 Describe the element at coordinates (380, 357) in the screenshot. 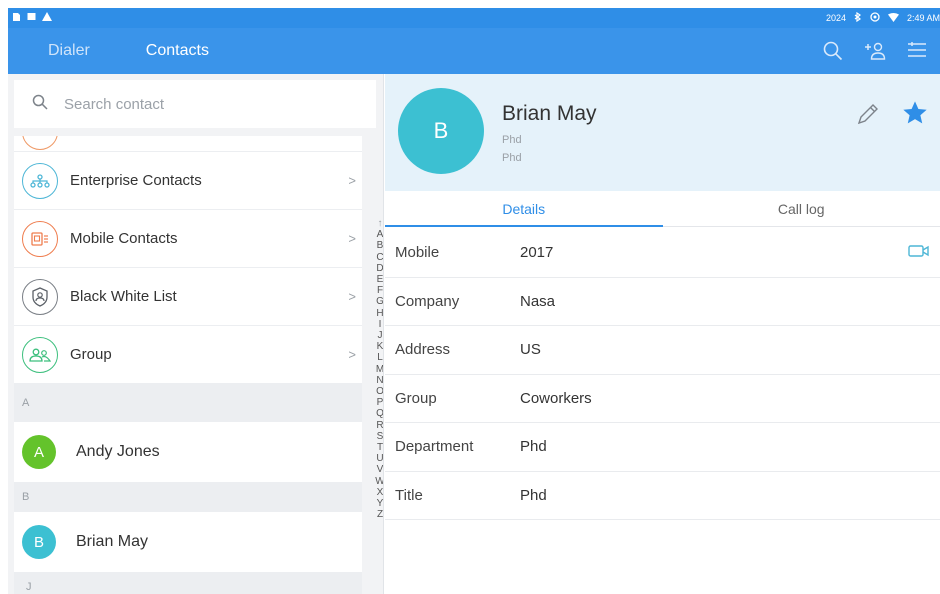

I see `alphabet-letter: L` at that location.